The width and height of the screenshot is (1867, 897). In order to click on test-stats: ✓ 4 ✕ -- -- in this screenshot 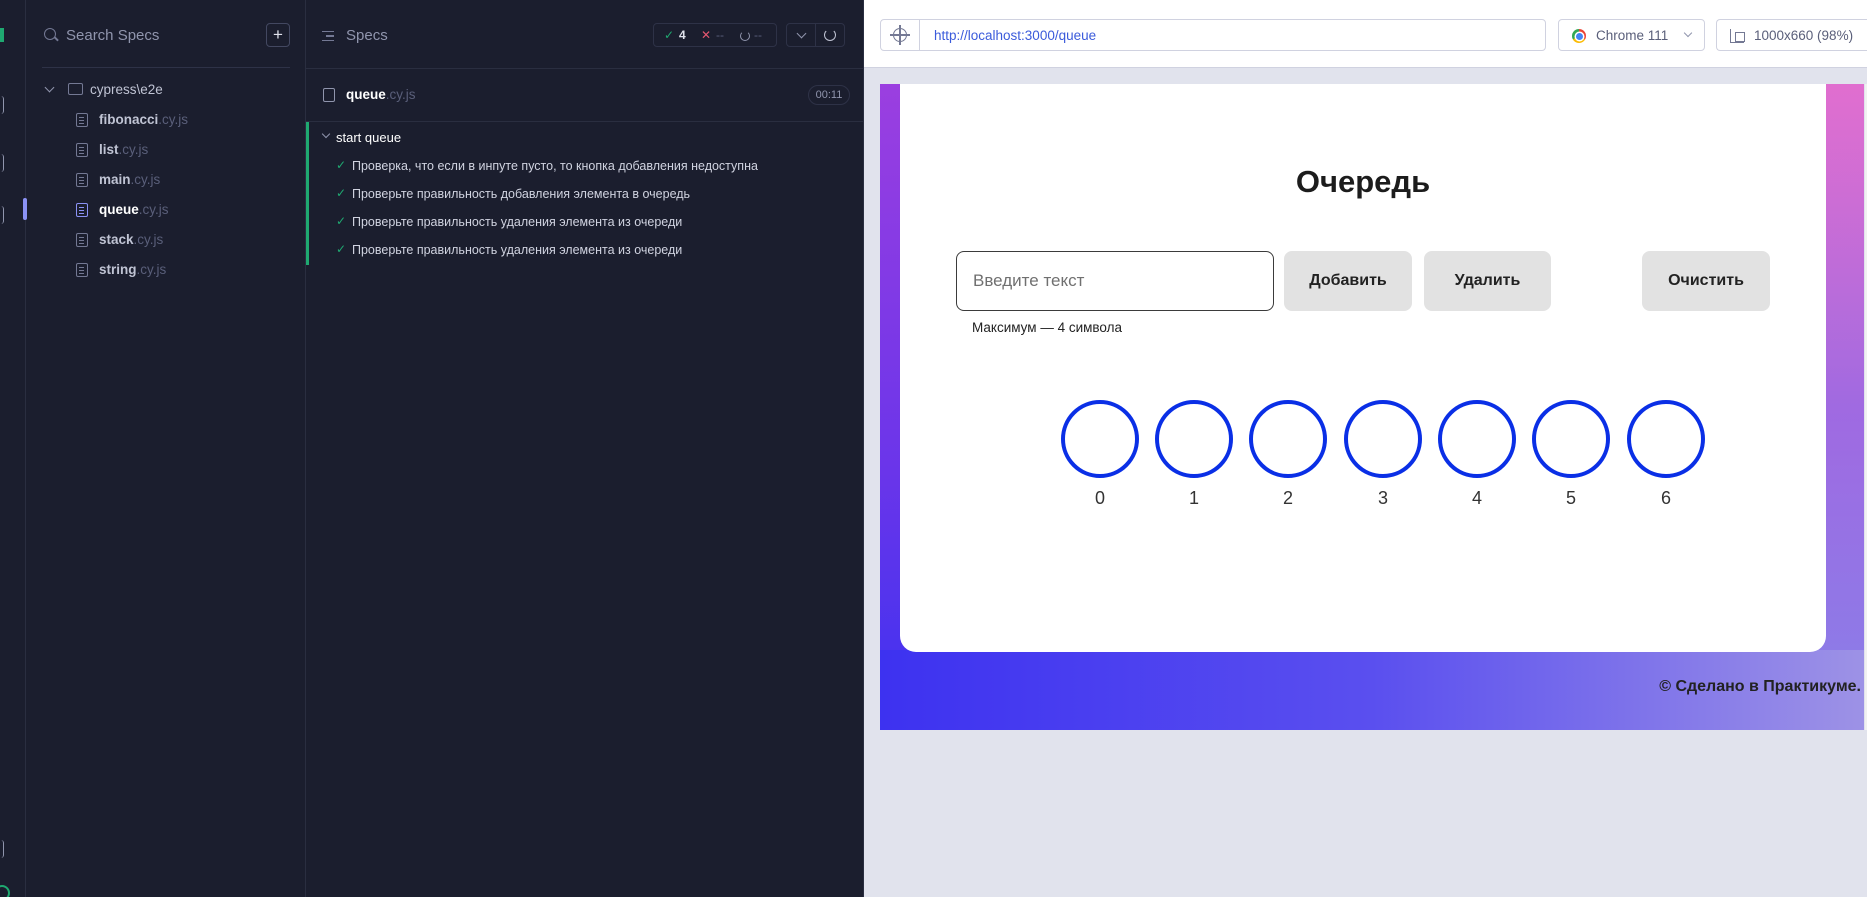, I will do `click(715, 35)`.